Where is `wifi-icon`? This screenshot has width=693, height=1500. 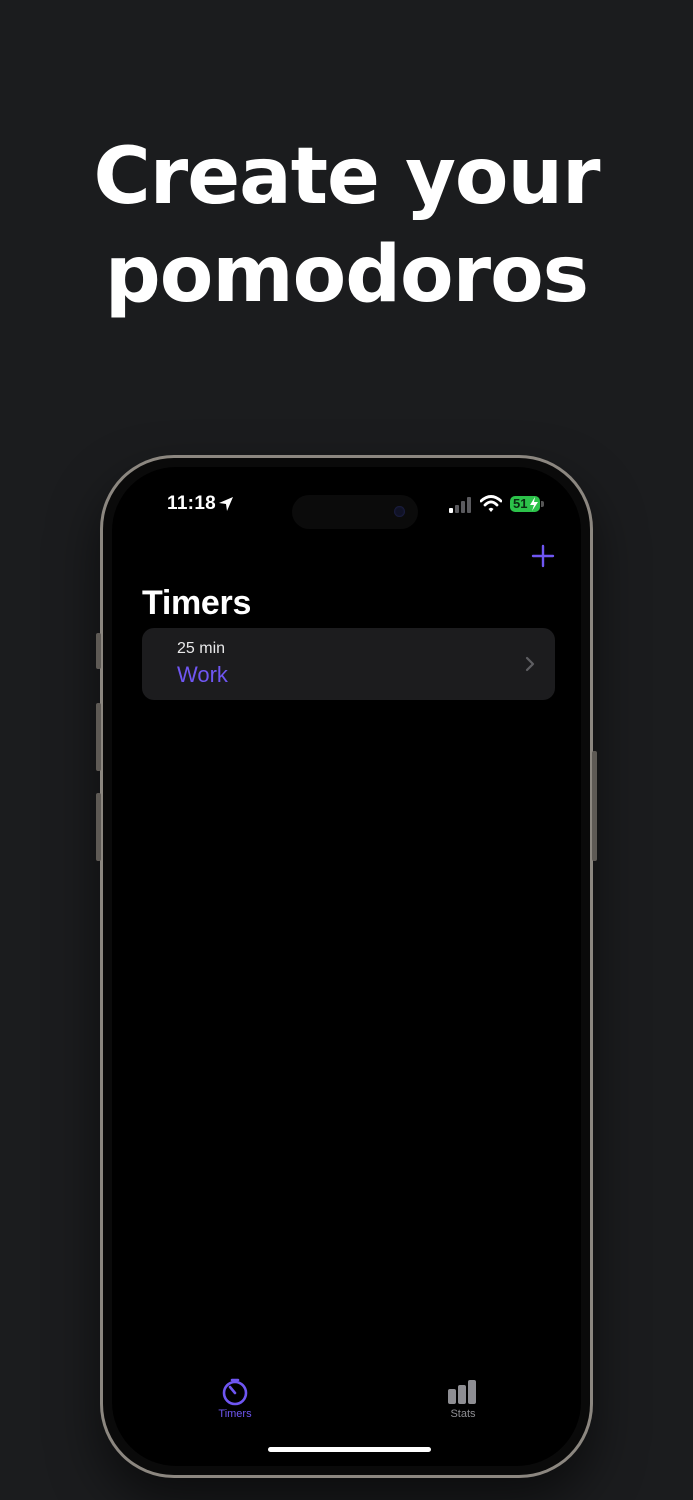
wifi-icon is located at coordinates (491, 503).